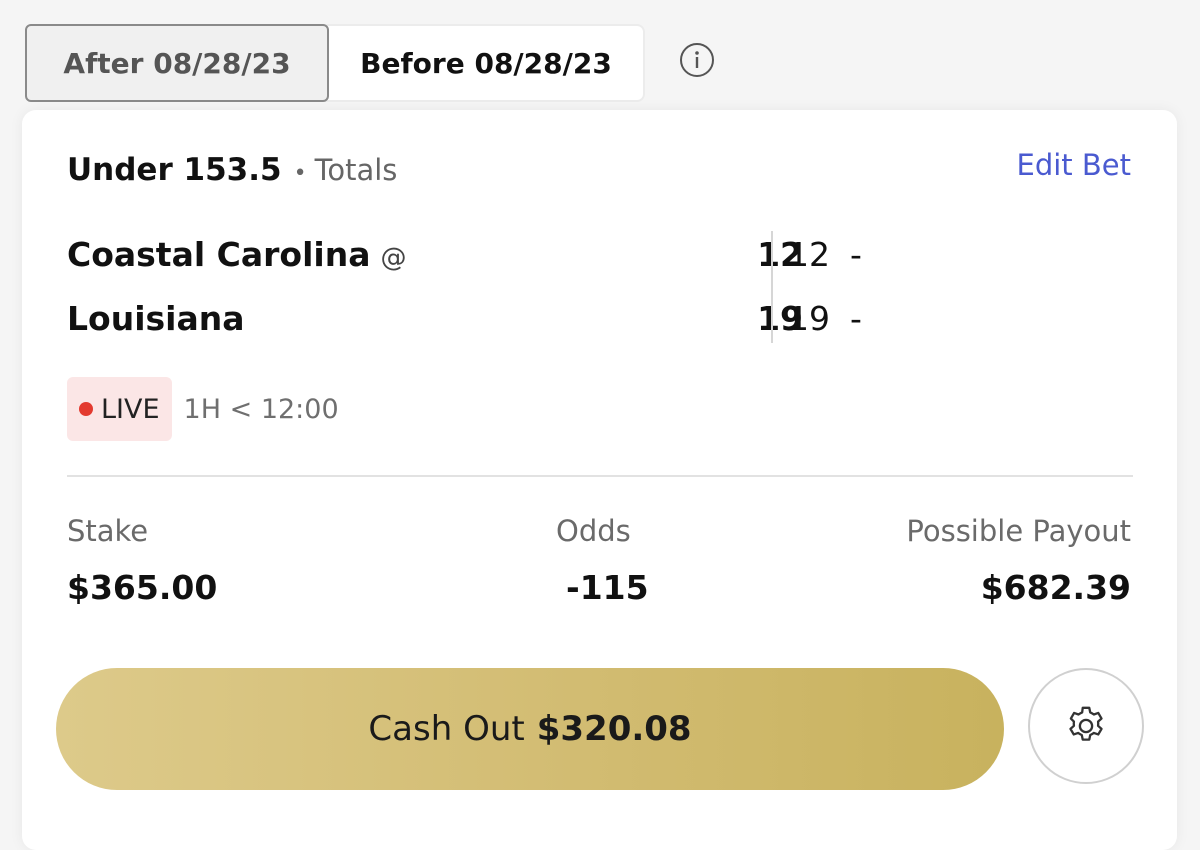  What do you see at coordinates (130, 409) in the screenshot?
I see `live-label: LIVE` at bounding box center [130, 409].